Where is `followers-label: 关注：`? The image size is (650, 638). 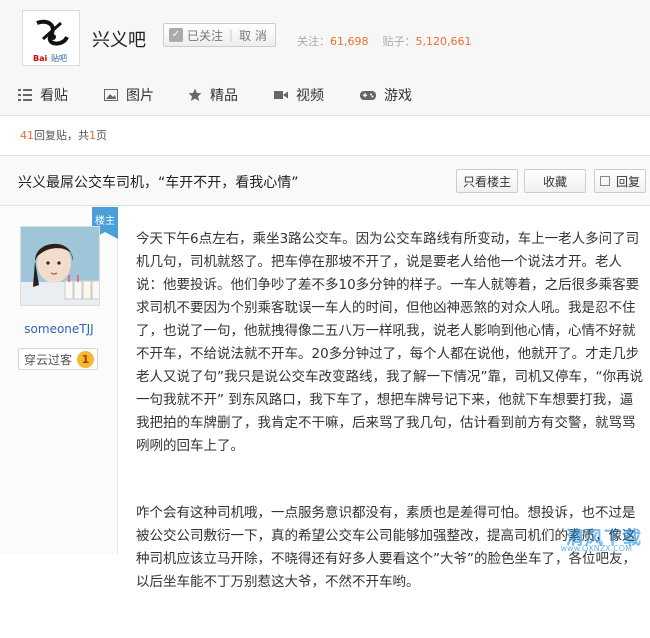
followers-label: 关注： is located at coordinates (313, 41).